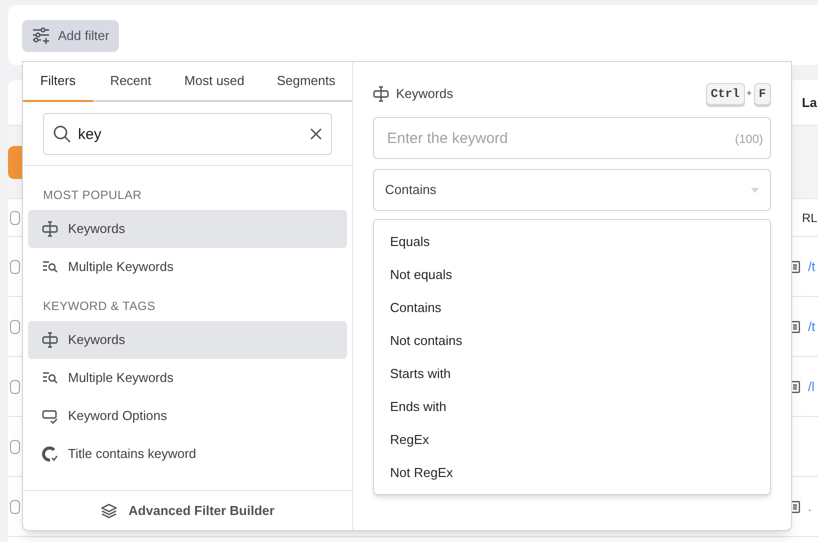  What do you see at coordinates (306, 82) in the screenshot?
I see `tab: Segments` at bounding box center [306, 82].